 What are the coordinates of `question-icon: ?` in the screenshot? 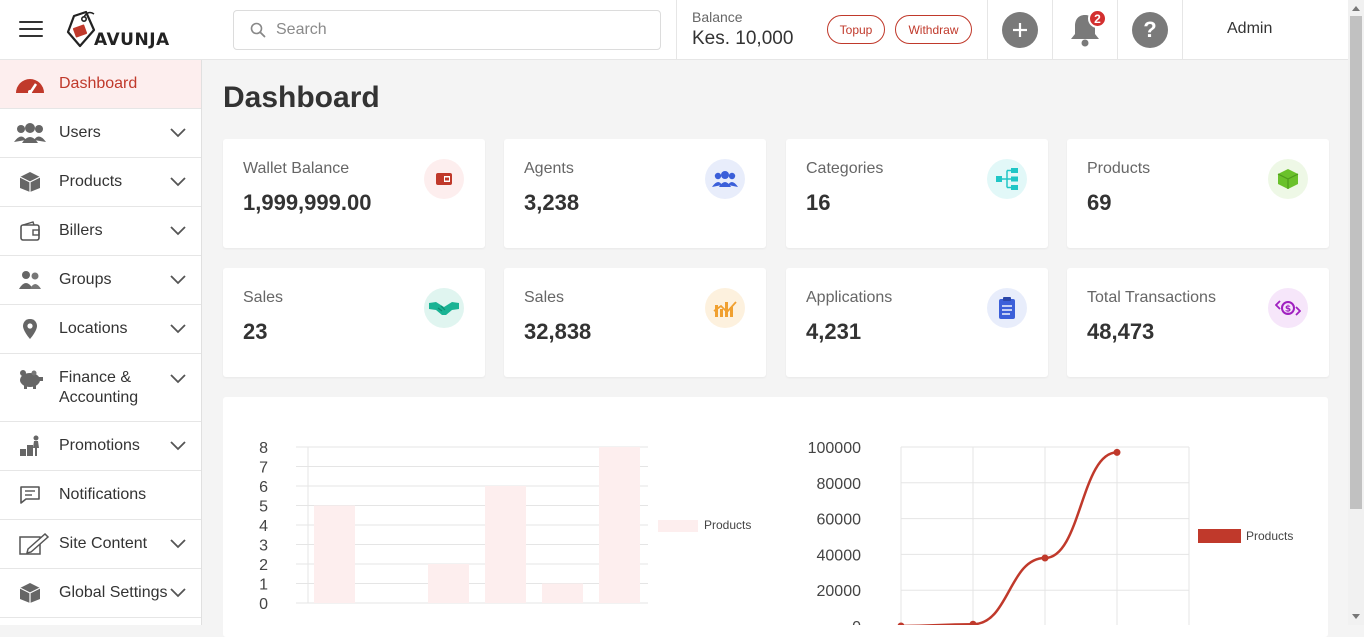 It's located at (1150, 29).